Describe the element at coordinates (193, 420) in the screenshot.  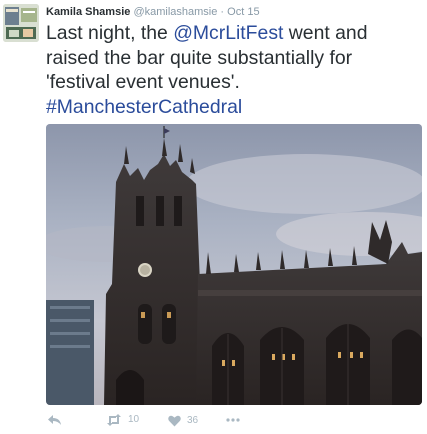
I see `like-count: 36` at that location.